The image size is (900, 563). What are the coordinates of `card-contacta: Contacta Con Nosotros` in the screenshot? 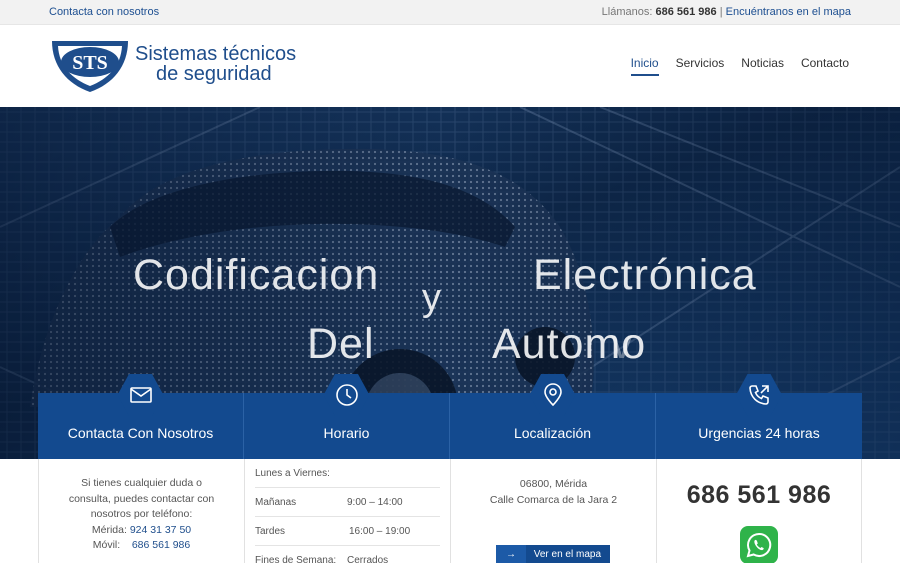 It's located at (141, 416).